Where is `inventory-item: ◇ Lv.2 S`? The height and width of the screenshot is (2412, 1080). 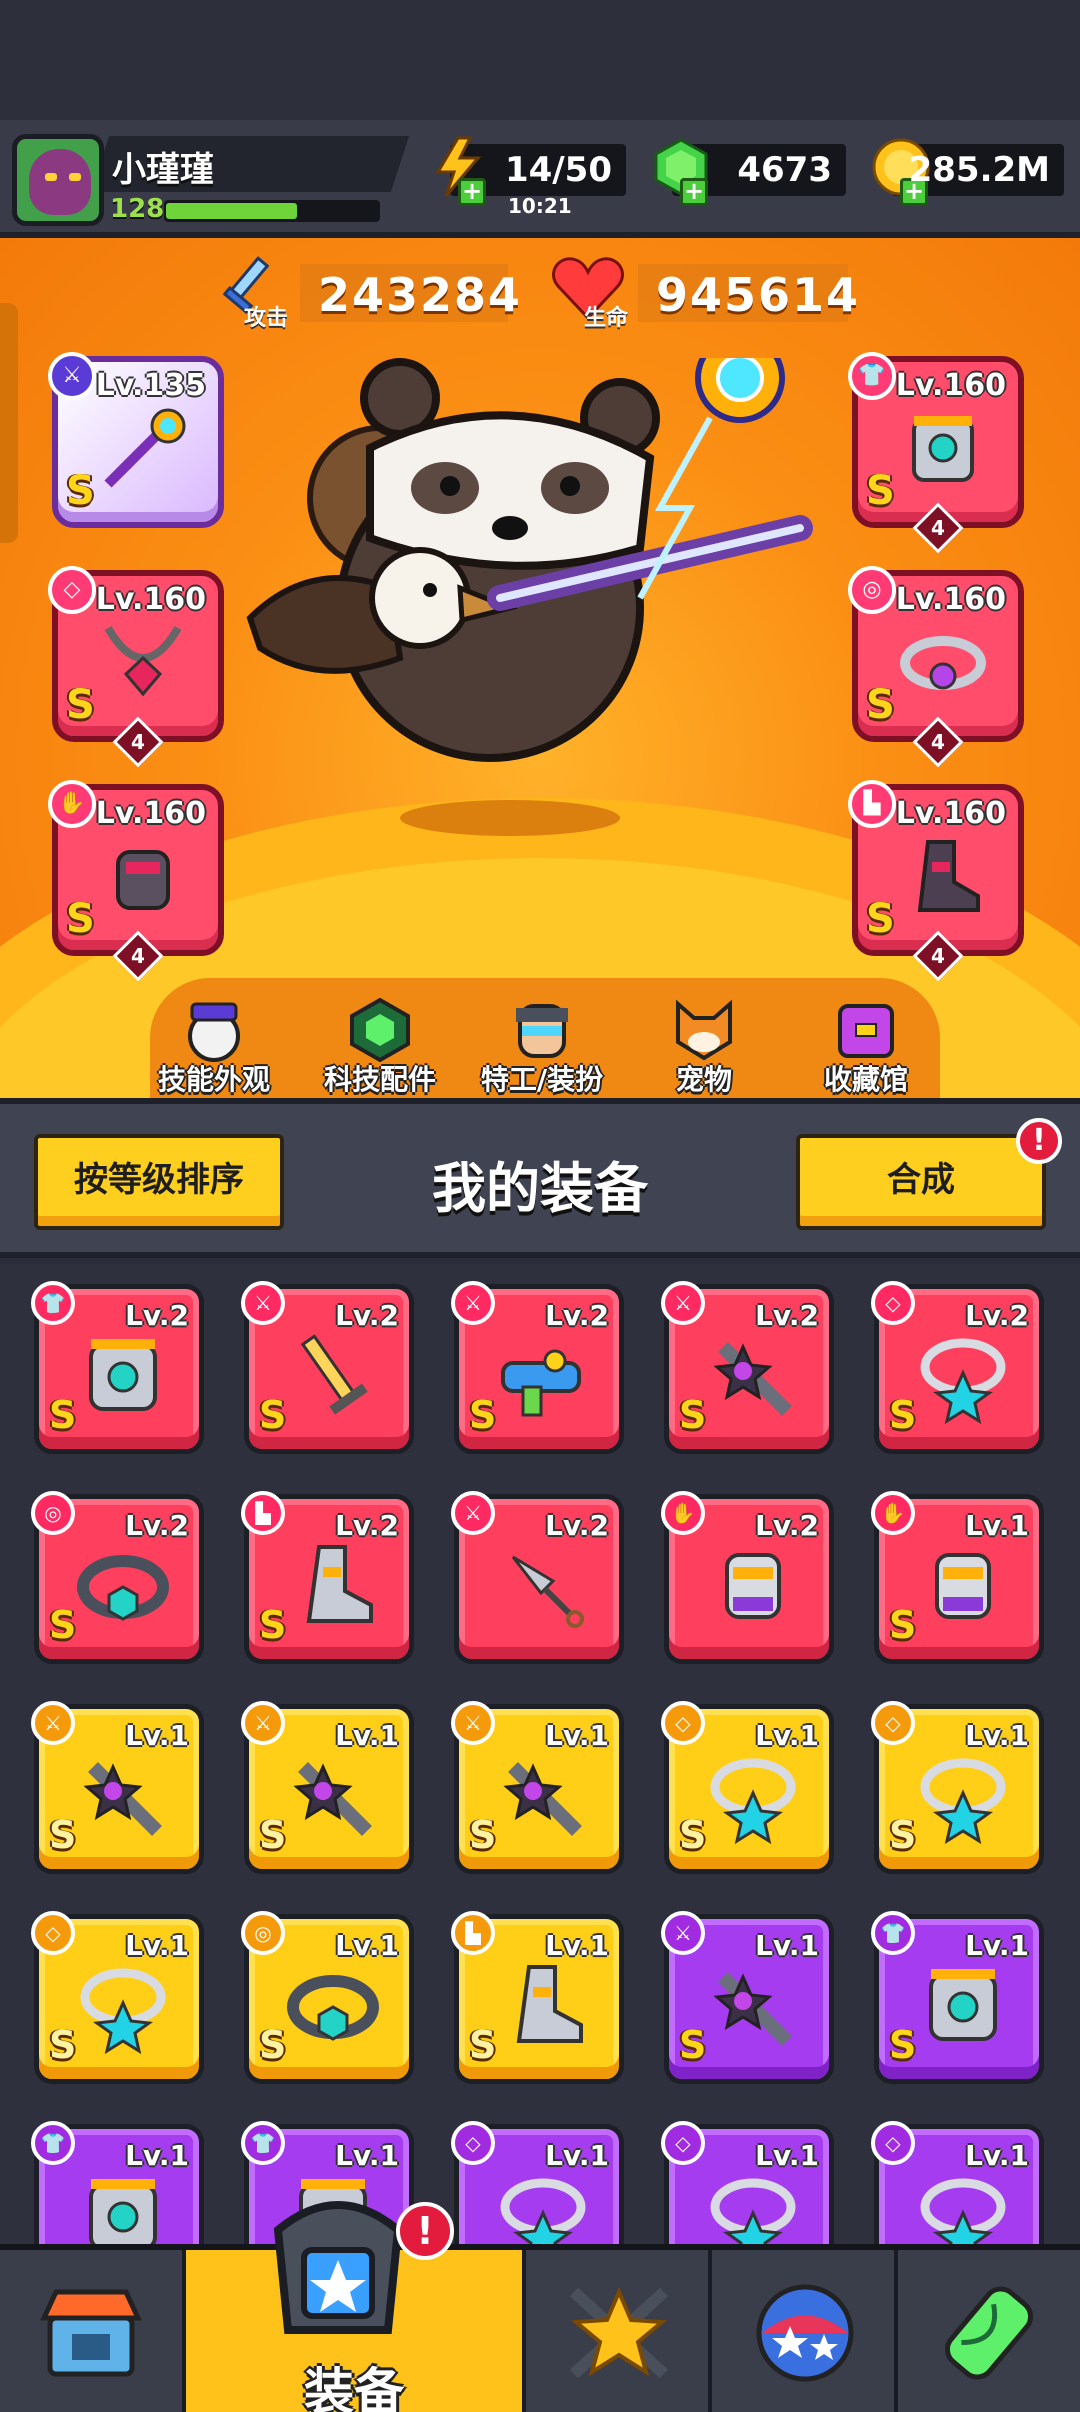
inventory-item: ◇ Lv.2 S is located at coordinates (957, 1367).